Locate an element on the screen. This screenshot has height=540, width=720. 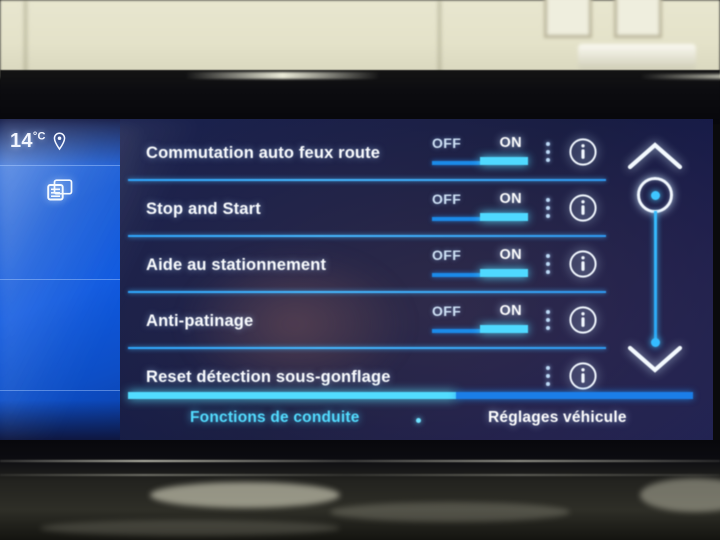
table-row: Commutation auto feux route OFF ON is located at coordinates (363, 153).